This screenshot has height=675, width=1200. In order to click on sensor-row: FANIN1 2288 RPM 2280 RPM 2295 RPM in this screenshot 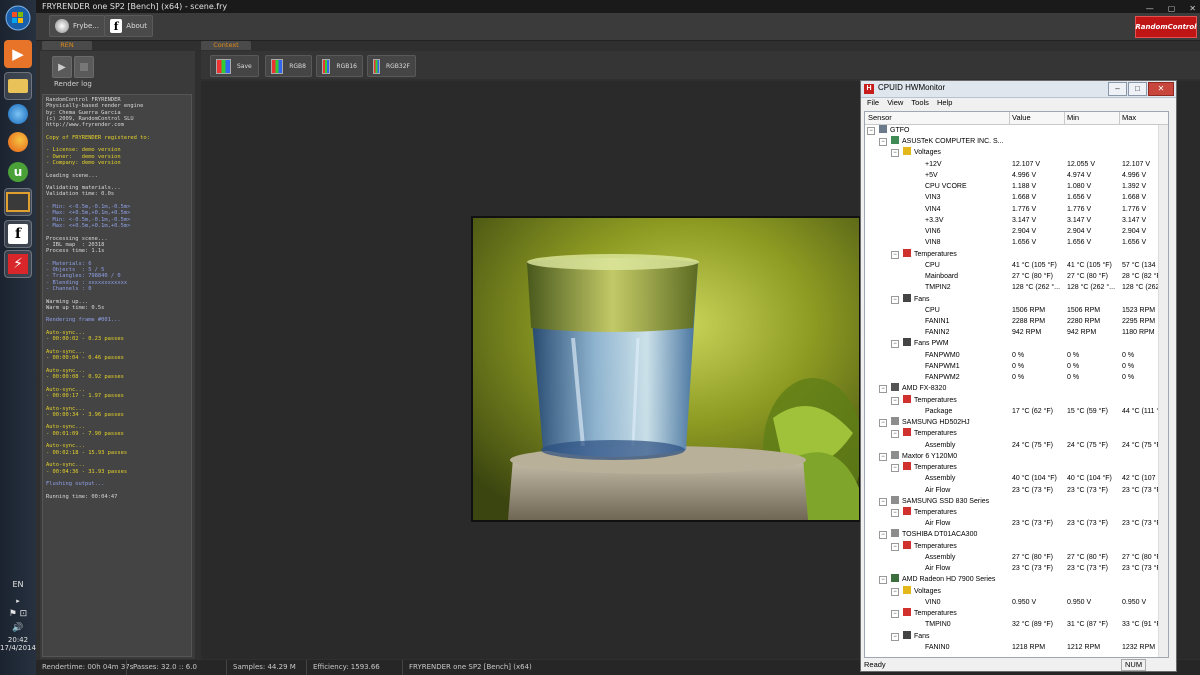, I will do `click(1016, 321)`.